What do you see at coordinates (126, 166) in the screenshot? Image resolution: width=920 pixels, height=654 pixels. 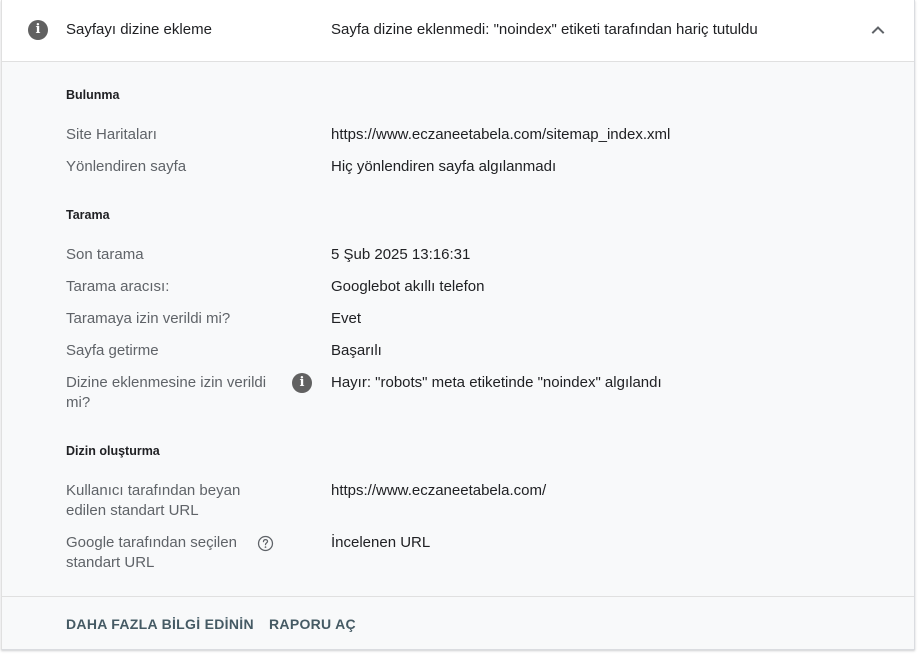 I see `row-label-referring-page: Yönlendiren sayfa` at bounding box center [126, 166].